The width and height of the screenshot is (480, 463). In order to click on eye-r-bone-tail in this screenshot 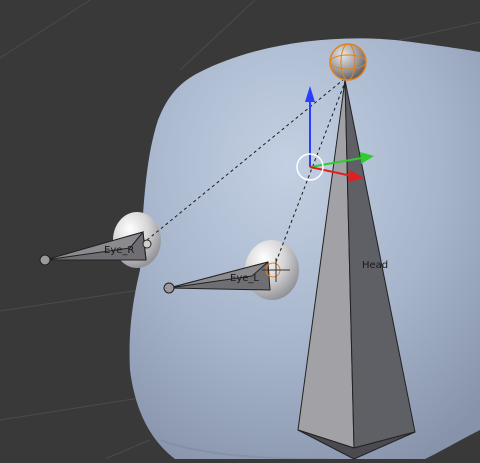, I will do `click(45, 260)`.